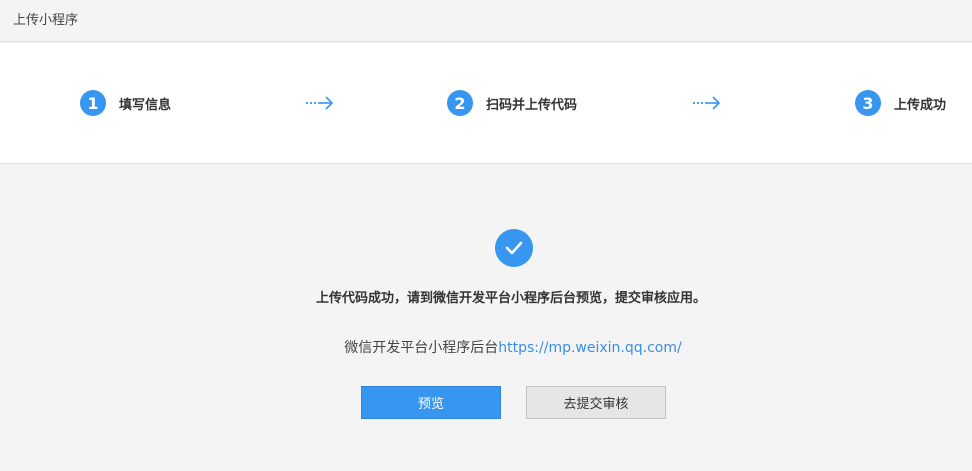  I want to click on platform-link: https://mp.weixin.qq.com/, so click(589, 348).